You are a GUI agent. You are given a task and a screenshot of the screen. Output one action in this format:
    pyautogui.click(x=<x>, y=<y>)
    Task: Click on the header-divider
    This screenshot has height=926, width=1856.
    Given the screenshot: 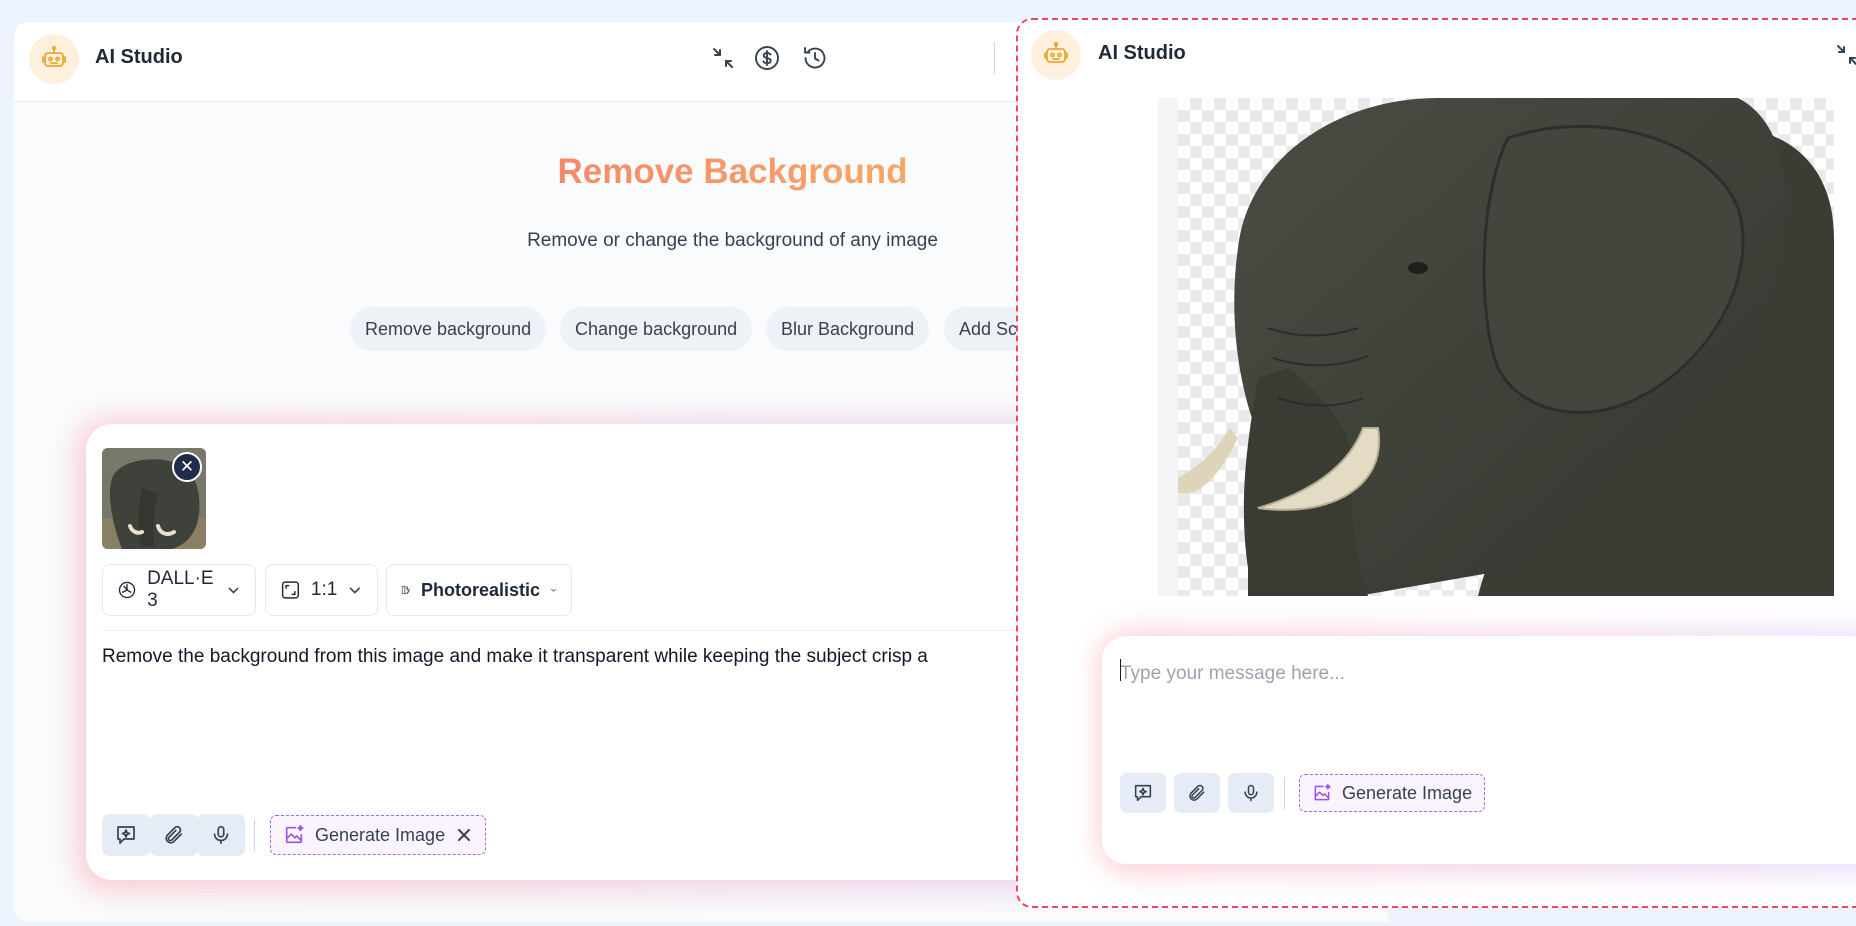 What is the action you would take?
    pyautogui.click(x=994, y=58)
    